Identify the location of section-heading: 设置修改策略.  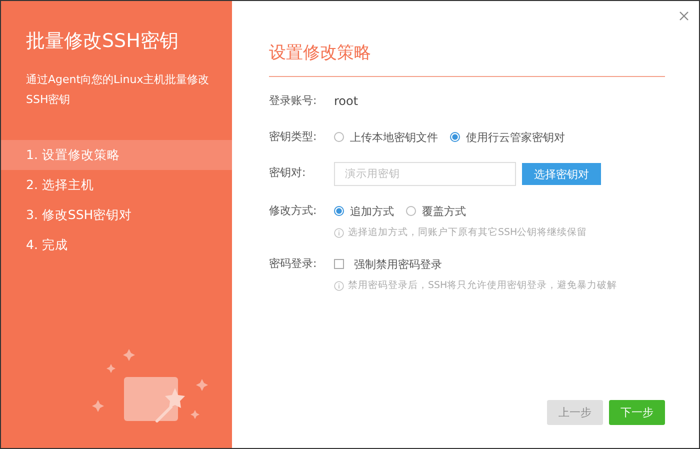
(467, 59).